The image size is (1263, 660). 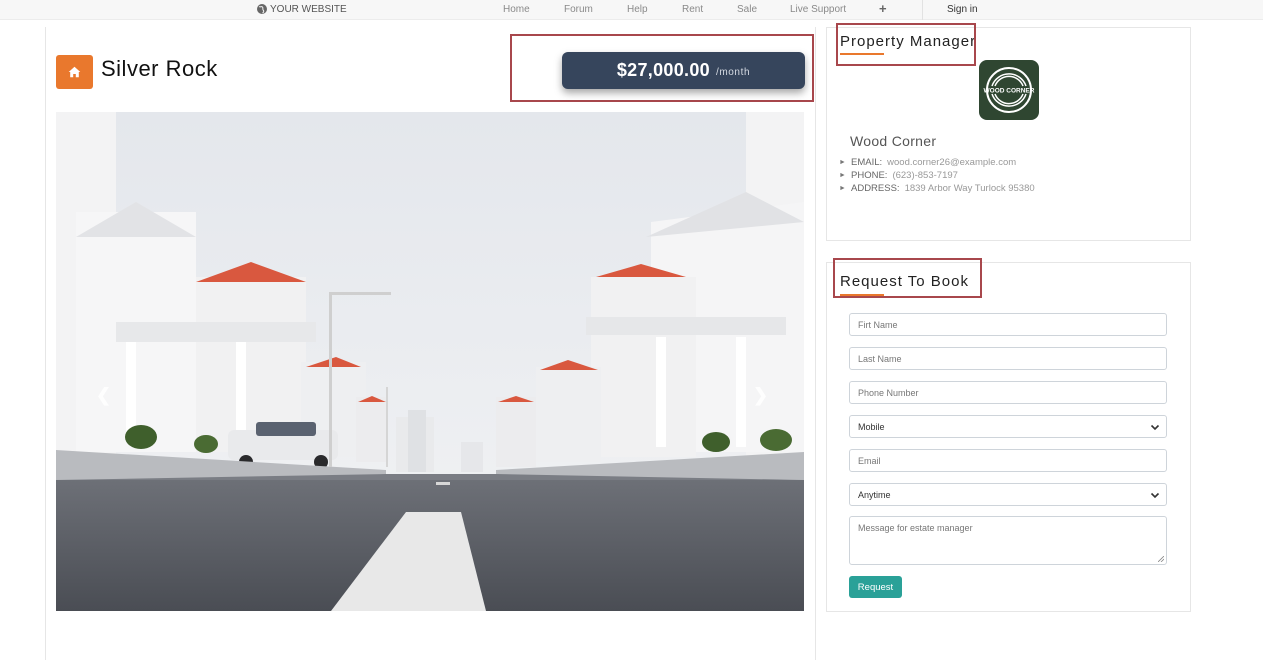 I want to click on request-button: Request, so click(x=875, y=587).